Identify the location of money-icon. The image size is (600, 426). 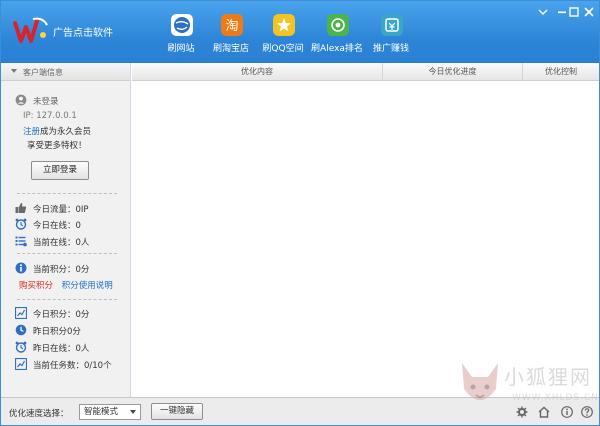
(392, 25).